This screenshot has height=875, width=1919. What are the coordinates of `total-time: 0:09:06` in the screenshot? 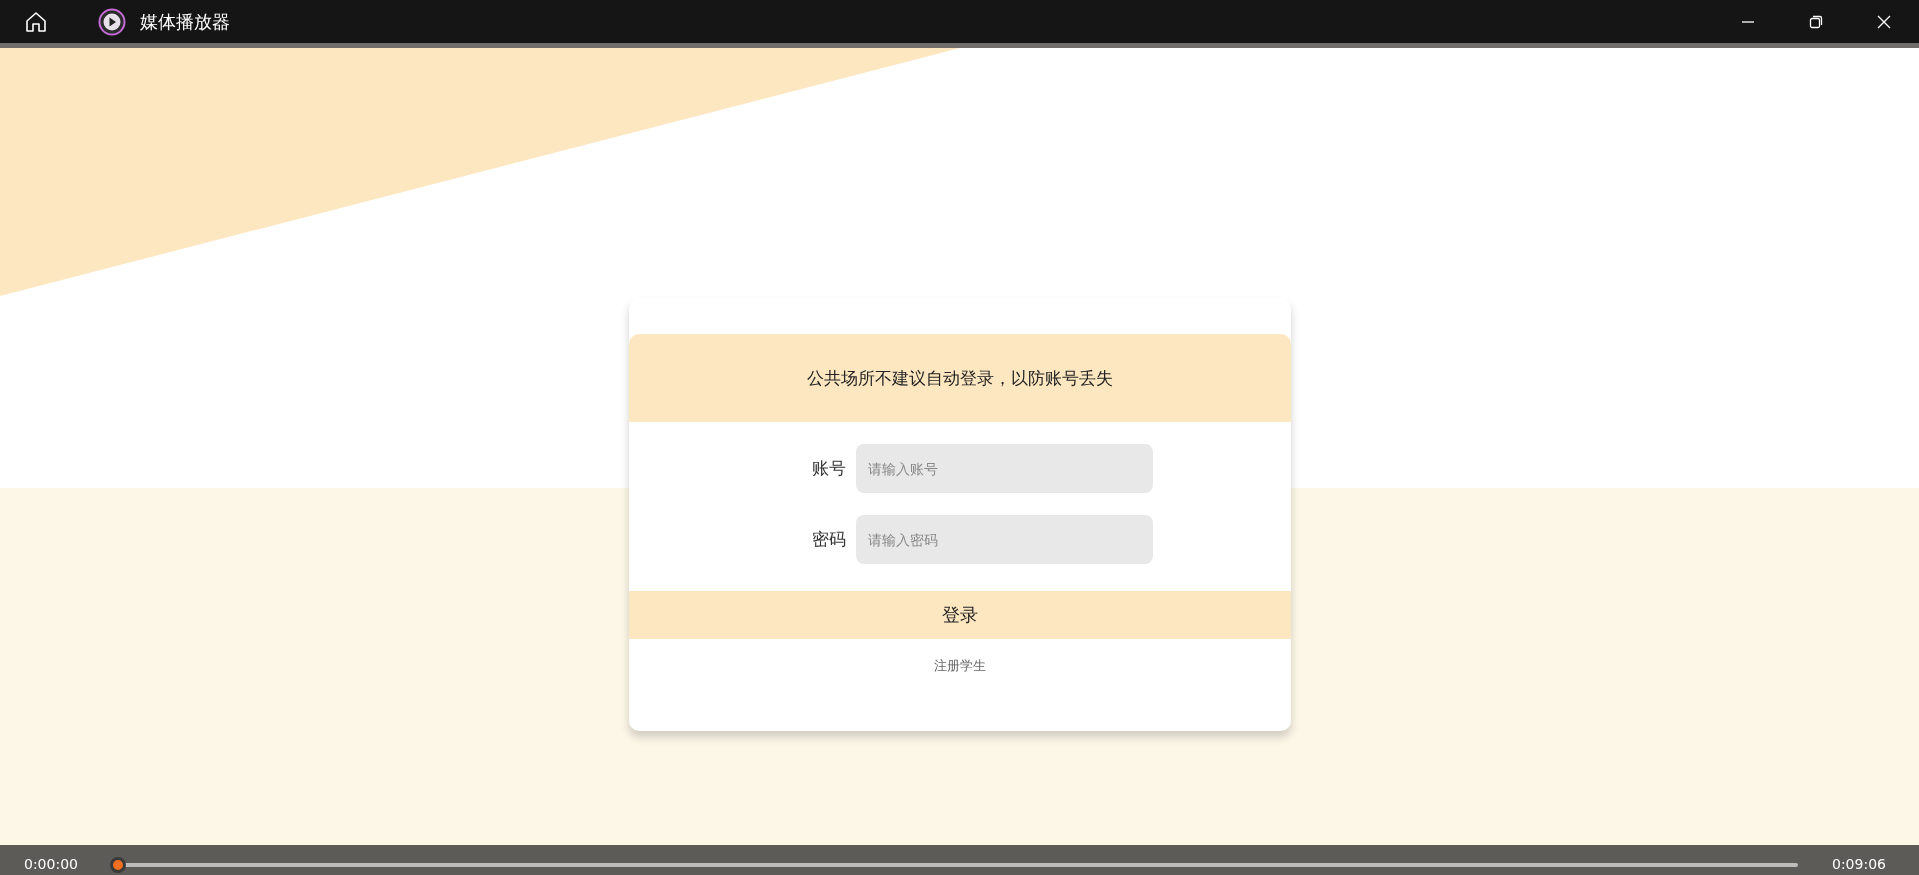 It's located at (1859, 864).